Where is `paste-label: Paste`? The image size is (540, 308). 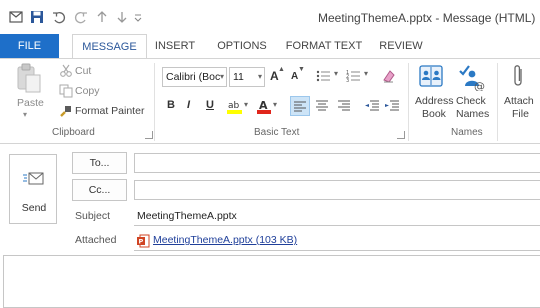
paste-label: Paste is located at coordinates (30, 103).